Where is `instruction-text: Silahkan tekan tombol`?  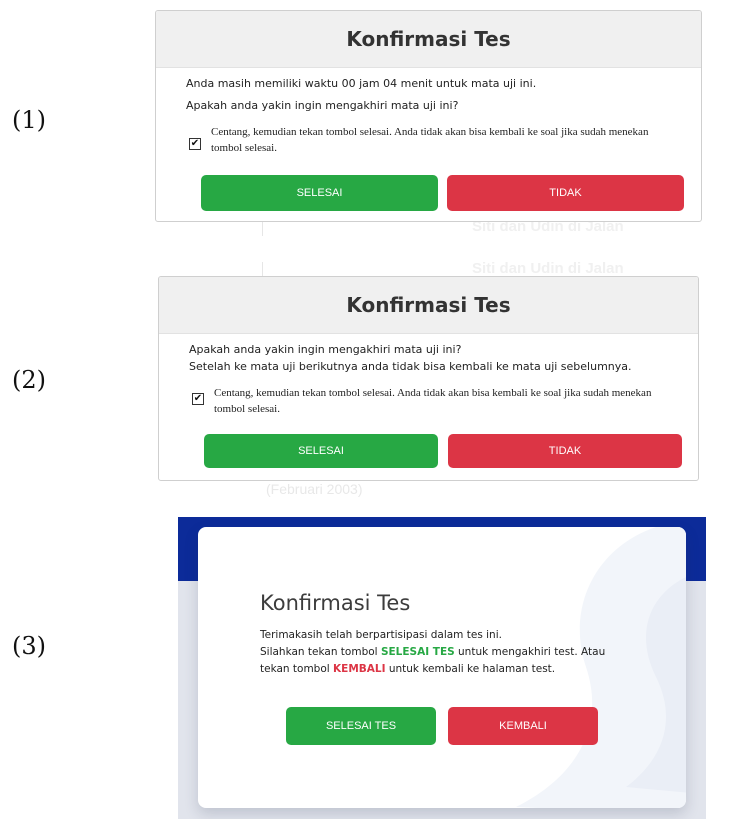 instruction-text: Silahkan tekan tombol is located at coordinates (320, 652).